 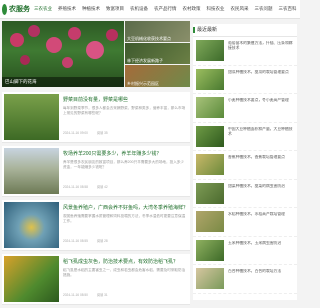 What do you see at coordinates (75, 241) in the screenshot?
I see `article-date: 2024-11-16 08:55` at bounding box center [75, 241].